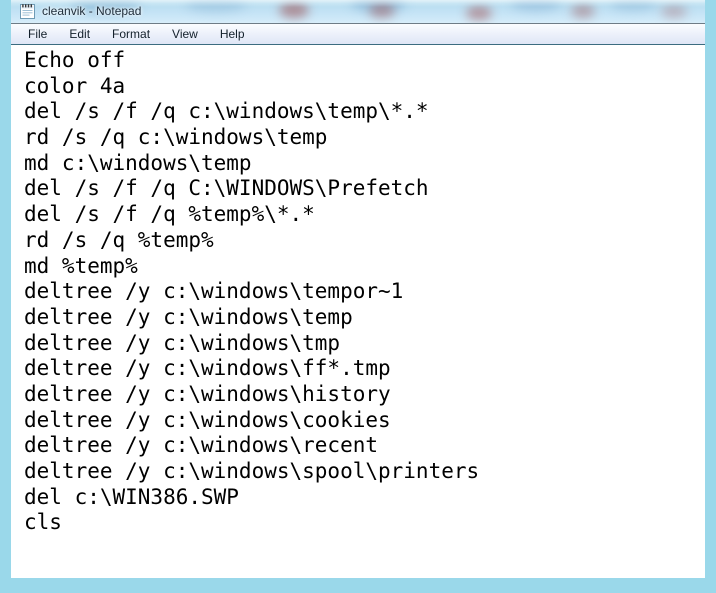 The image size is (716, 593). What do you see at coordinates (226, 188) in the screenshot?
I see `editor-line: del /s /f /q C:\WINDOWS\Prefetch` at bounding box center [226, 188].